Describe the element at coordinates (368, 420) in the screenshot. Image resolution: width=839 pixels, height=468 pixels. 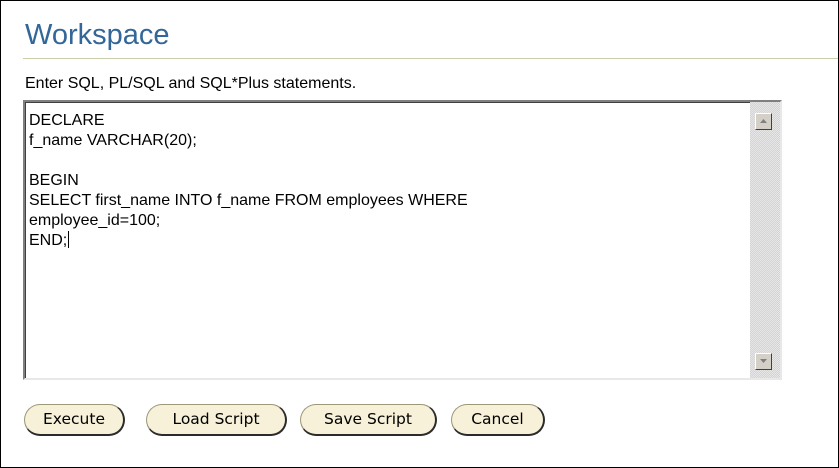
I see `save-script-button: Save Script` at that location.